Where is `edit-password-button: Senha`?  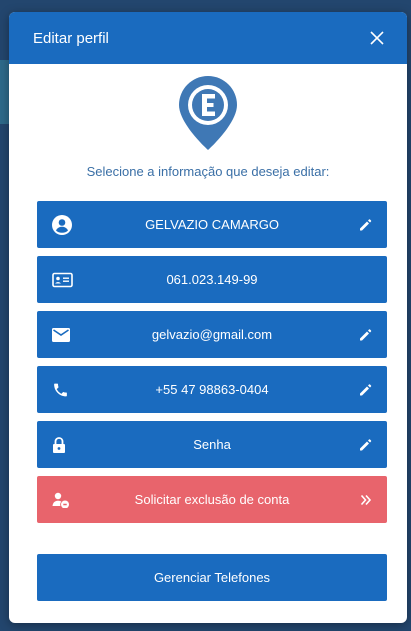
edit-password-button: Senha is located at coordinates (212, 444).